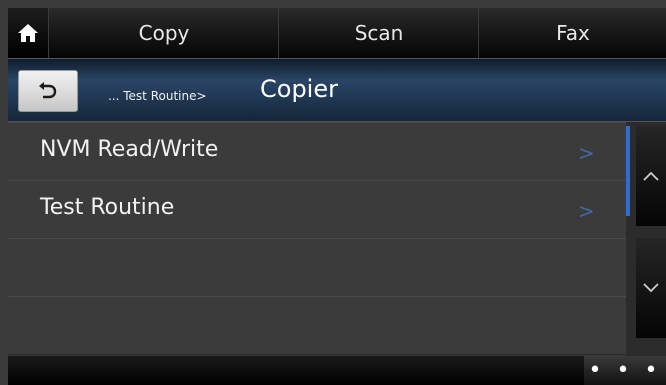 The height and width of the screenshot is (385, 666). I want to click on back-arrow-icon, so click(48, 90).